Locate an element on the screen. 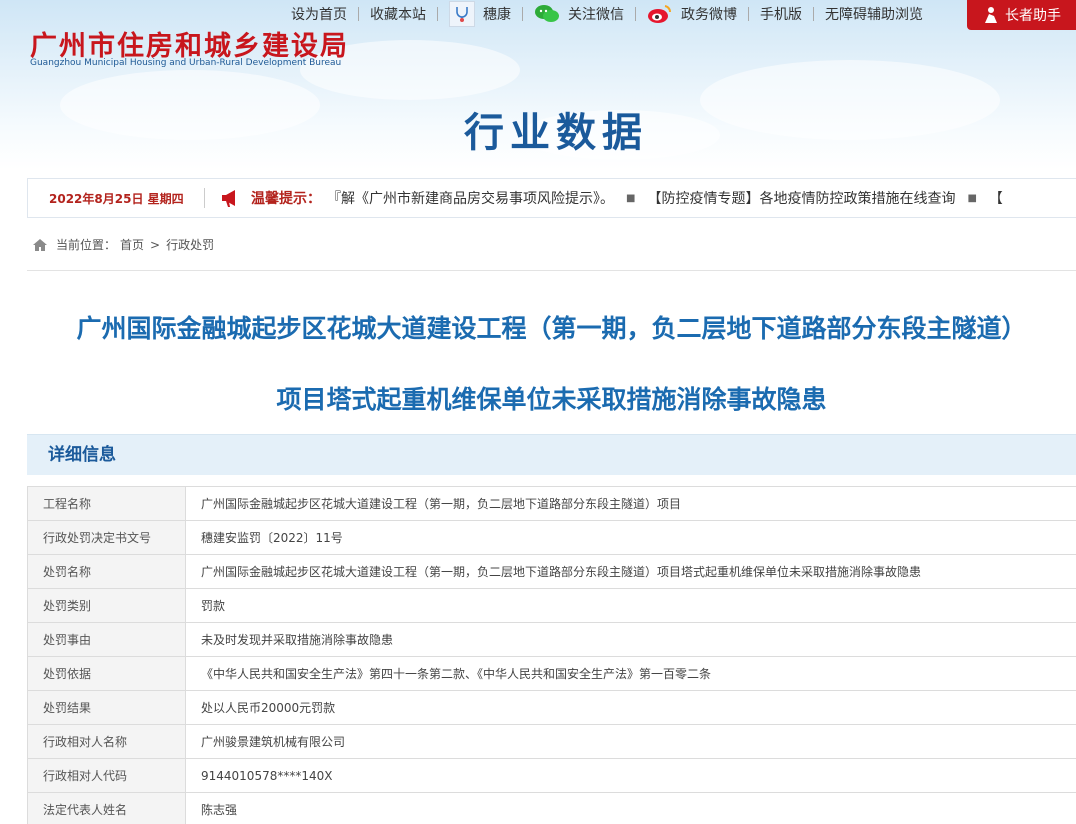 This screenshot has height=824, width=1076. field-label: 行政相对人代码 is located at coordinates (106, 775).